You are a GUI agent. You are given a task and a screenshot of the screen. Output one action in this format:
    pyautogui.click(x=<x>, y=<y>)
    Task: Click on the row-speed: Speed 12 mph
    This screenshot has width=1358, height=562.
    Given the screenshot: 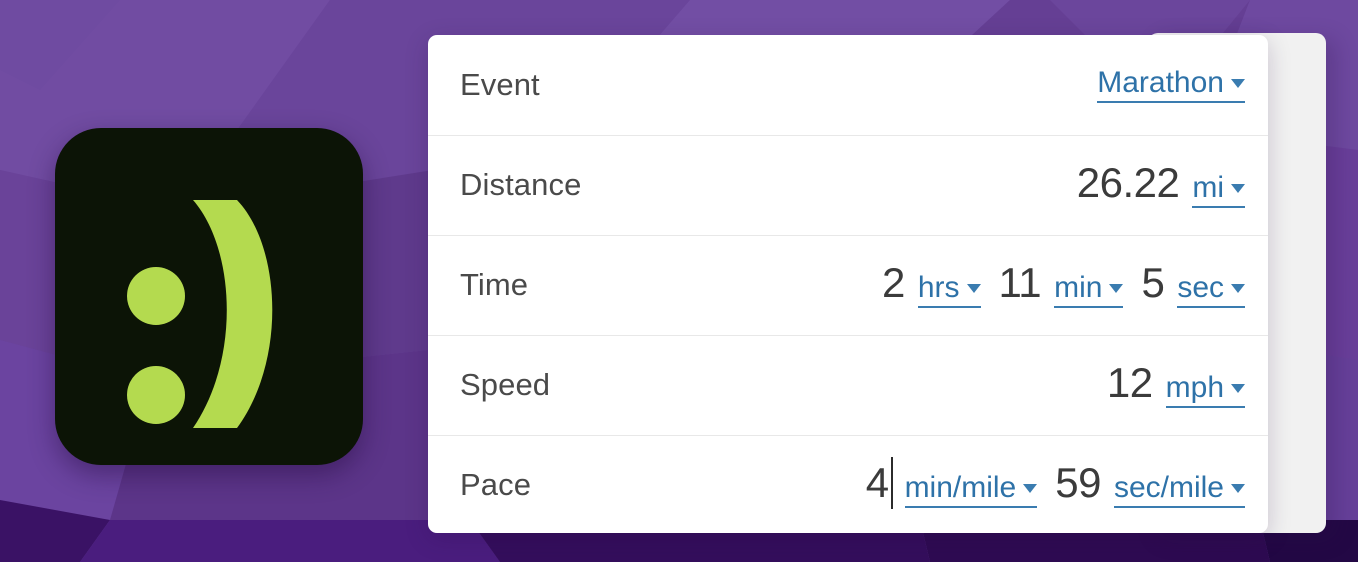 What is the action you would take?
    pyautogui.click(x=848, y=385)
    